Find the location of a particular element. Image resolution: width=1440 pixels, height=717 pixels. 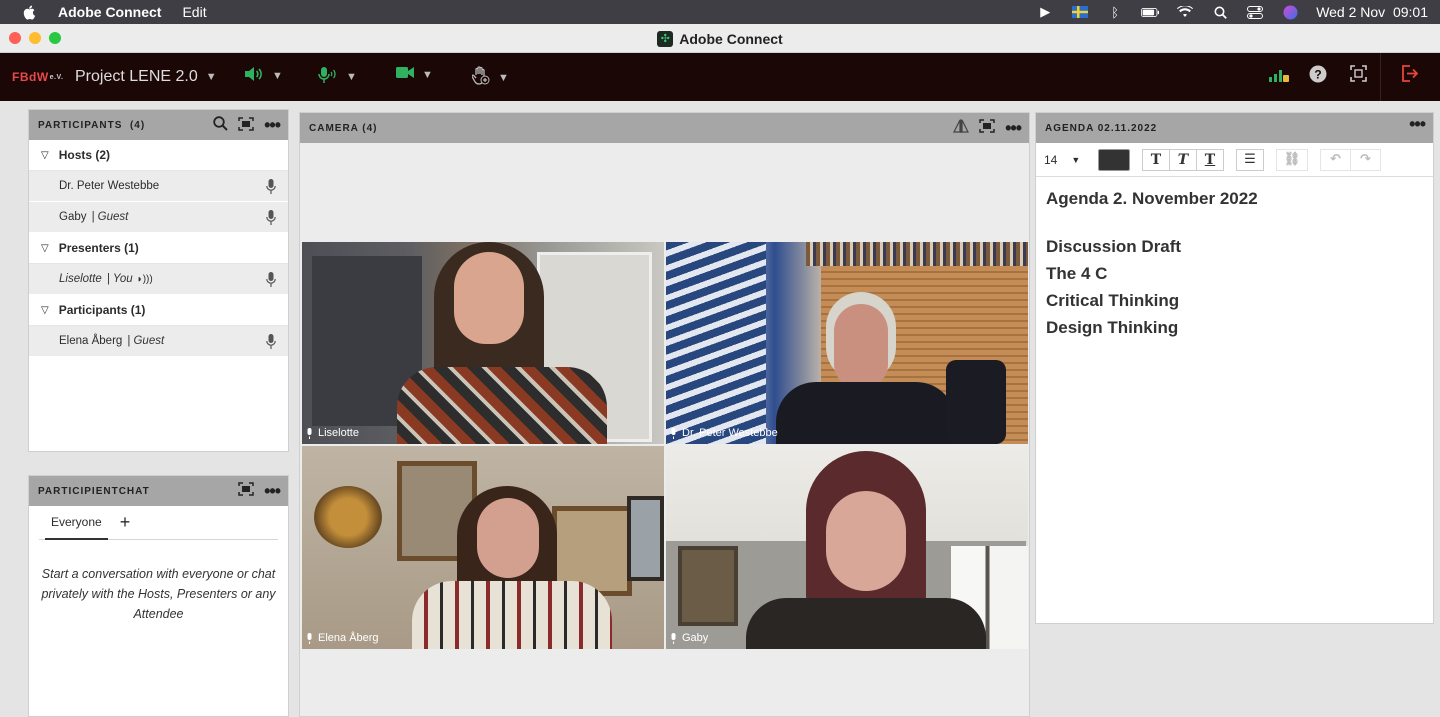

video-feed-label: Gaby is located at coordinates (689, 638).